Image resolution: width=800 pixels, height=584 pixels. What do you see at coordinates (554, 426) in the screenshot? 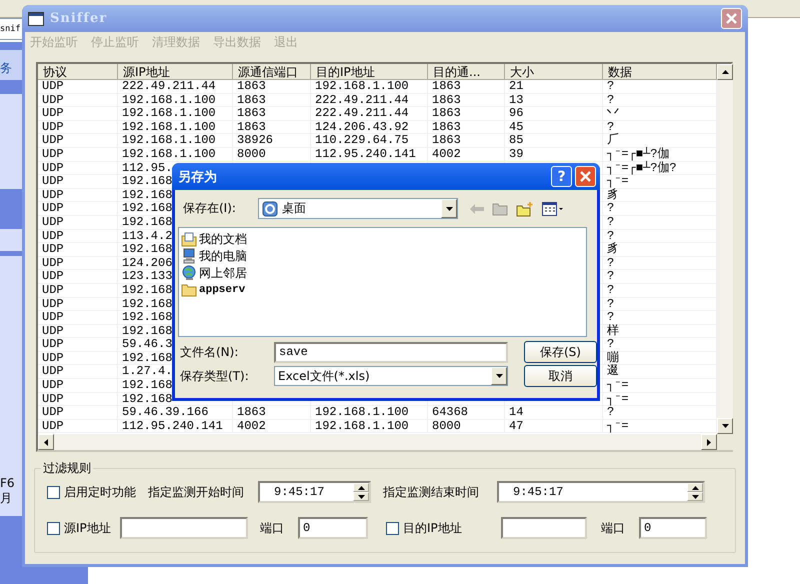
I see `table-cell: 47` at bounding box center [554, 426].